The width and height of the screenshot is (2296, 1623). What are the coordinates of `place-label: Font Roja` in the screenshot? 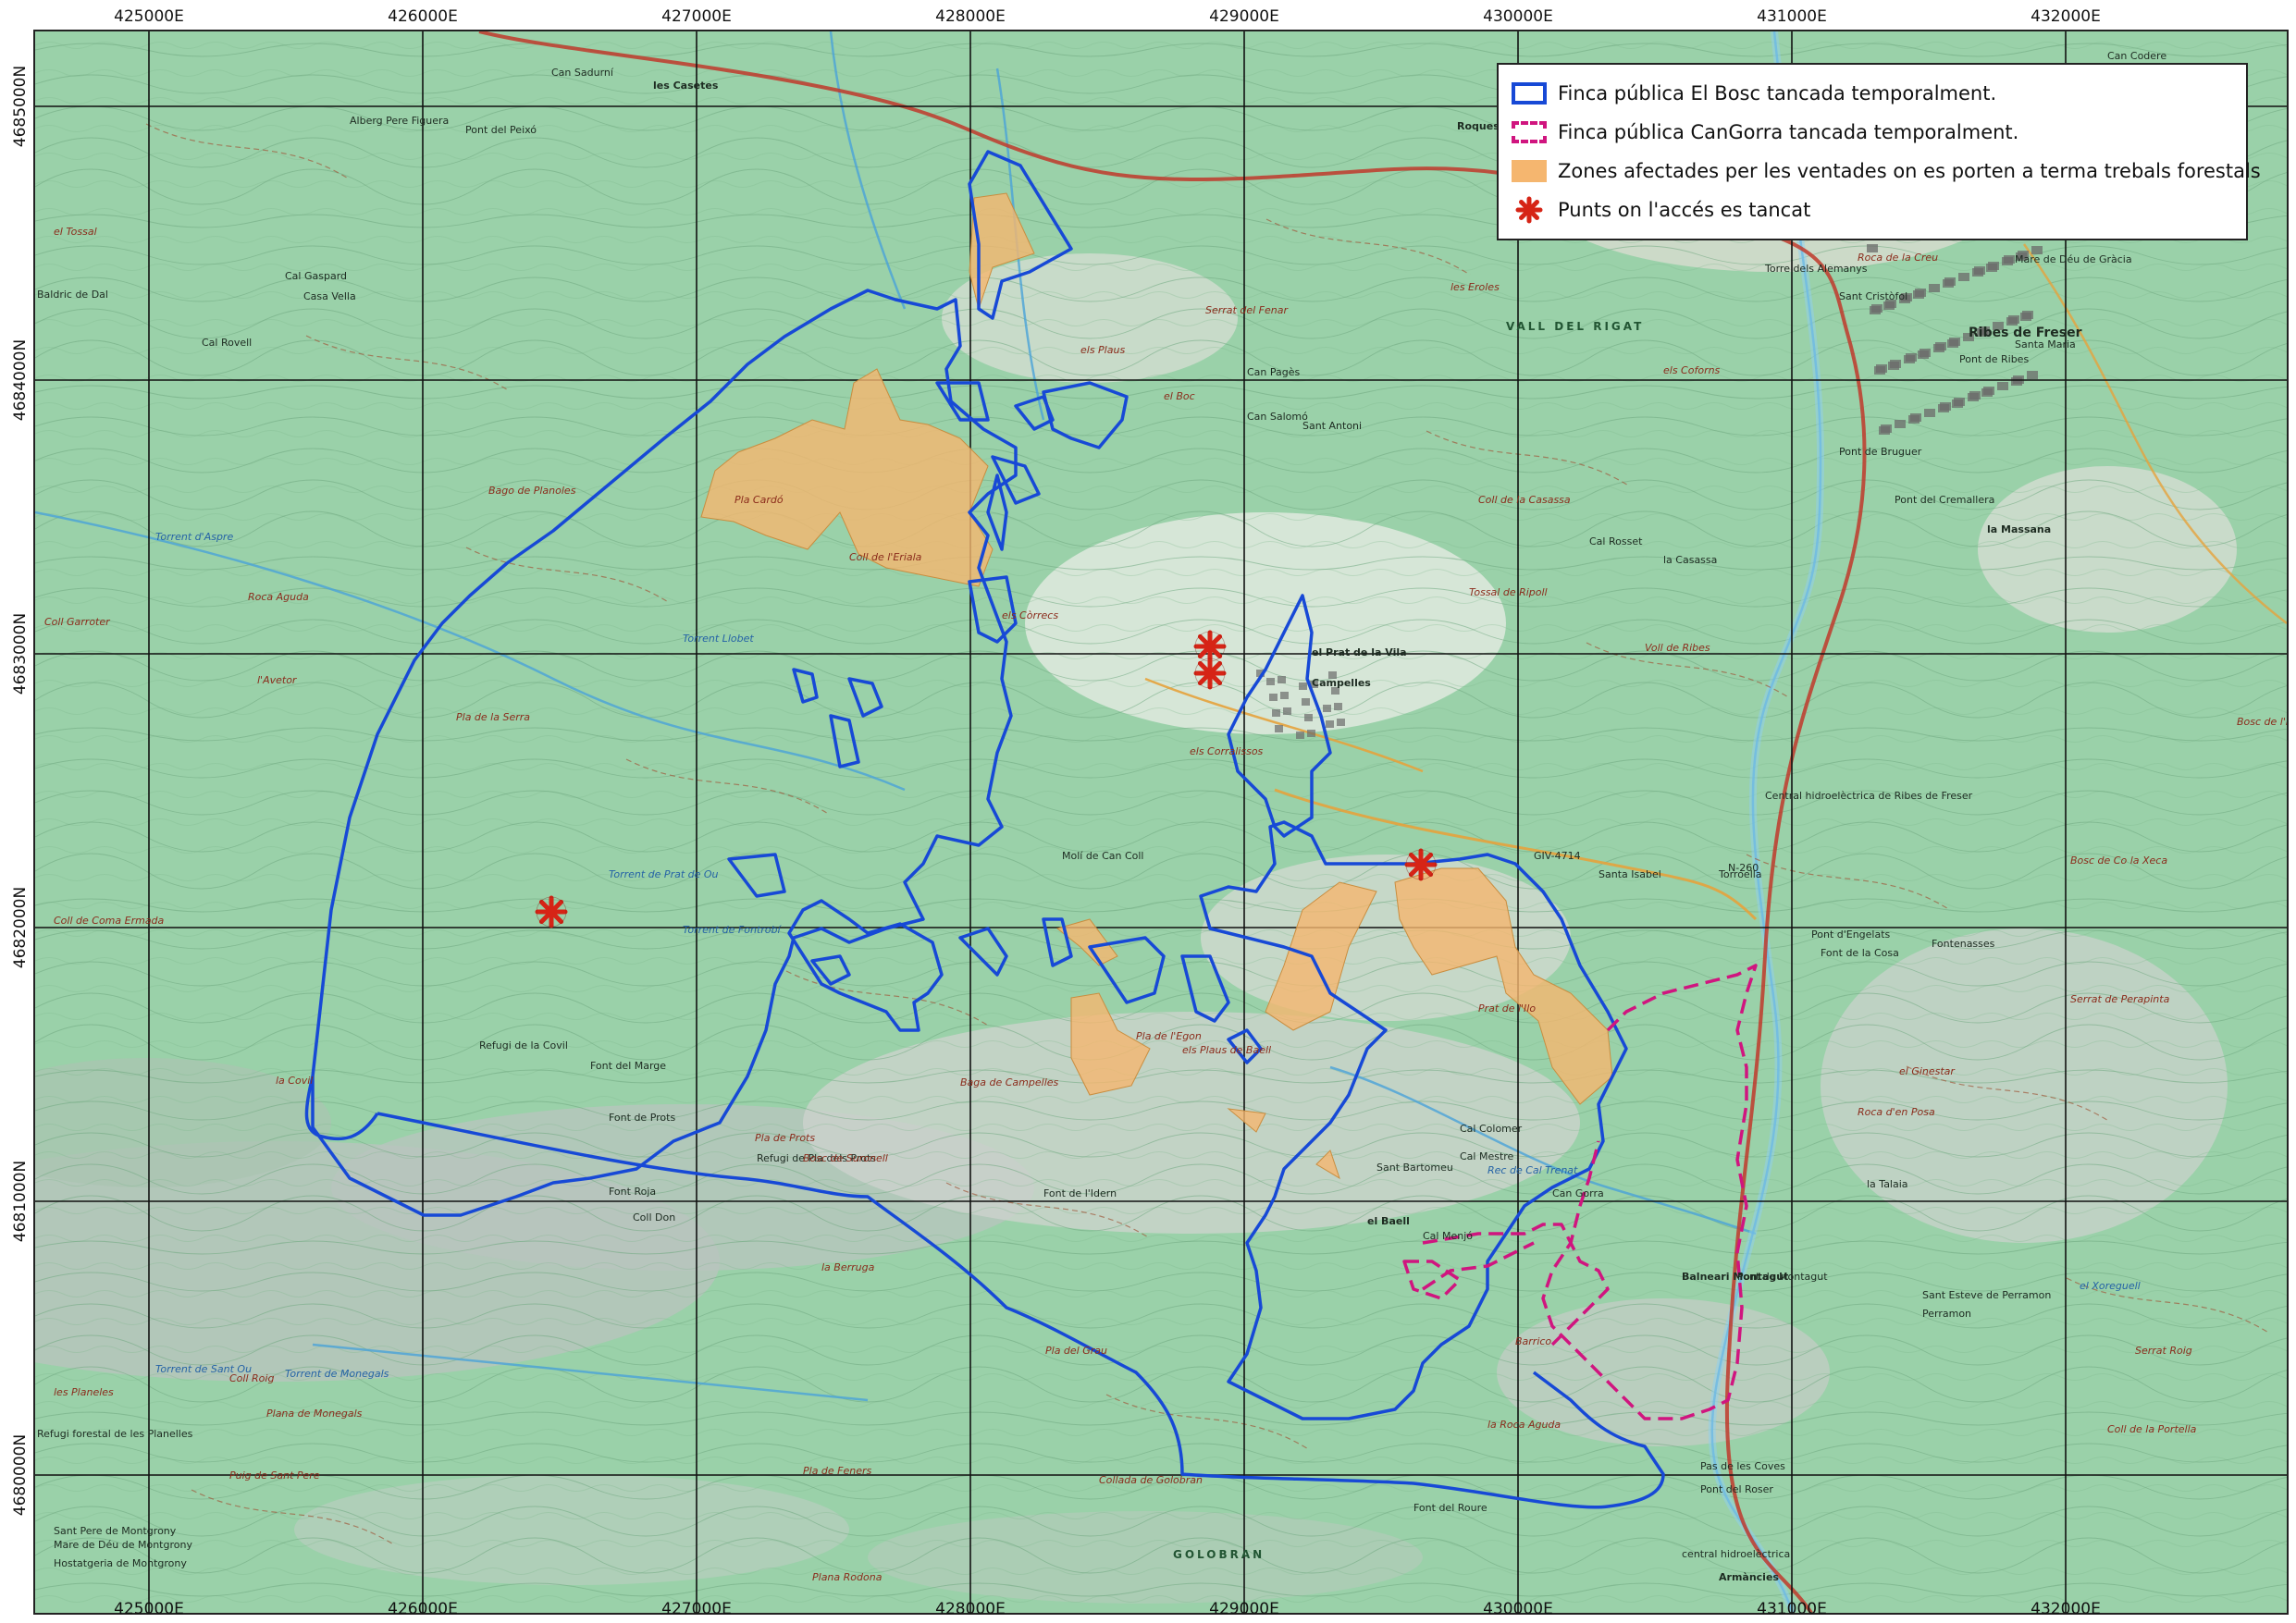 It's located at (633, 1192).